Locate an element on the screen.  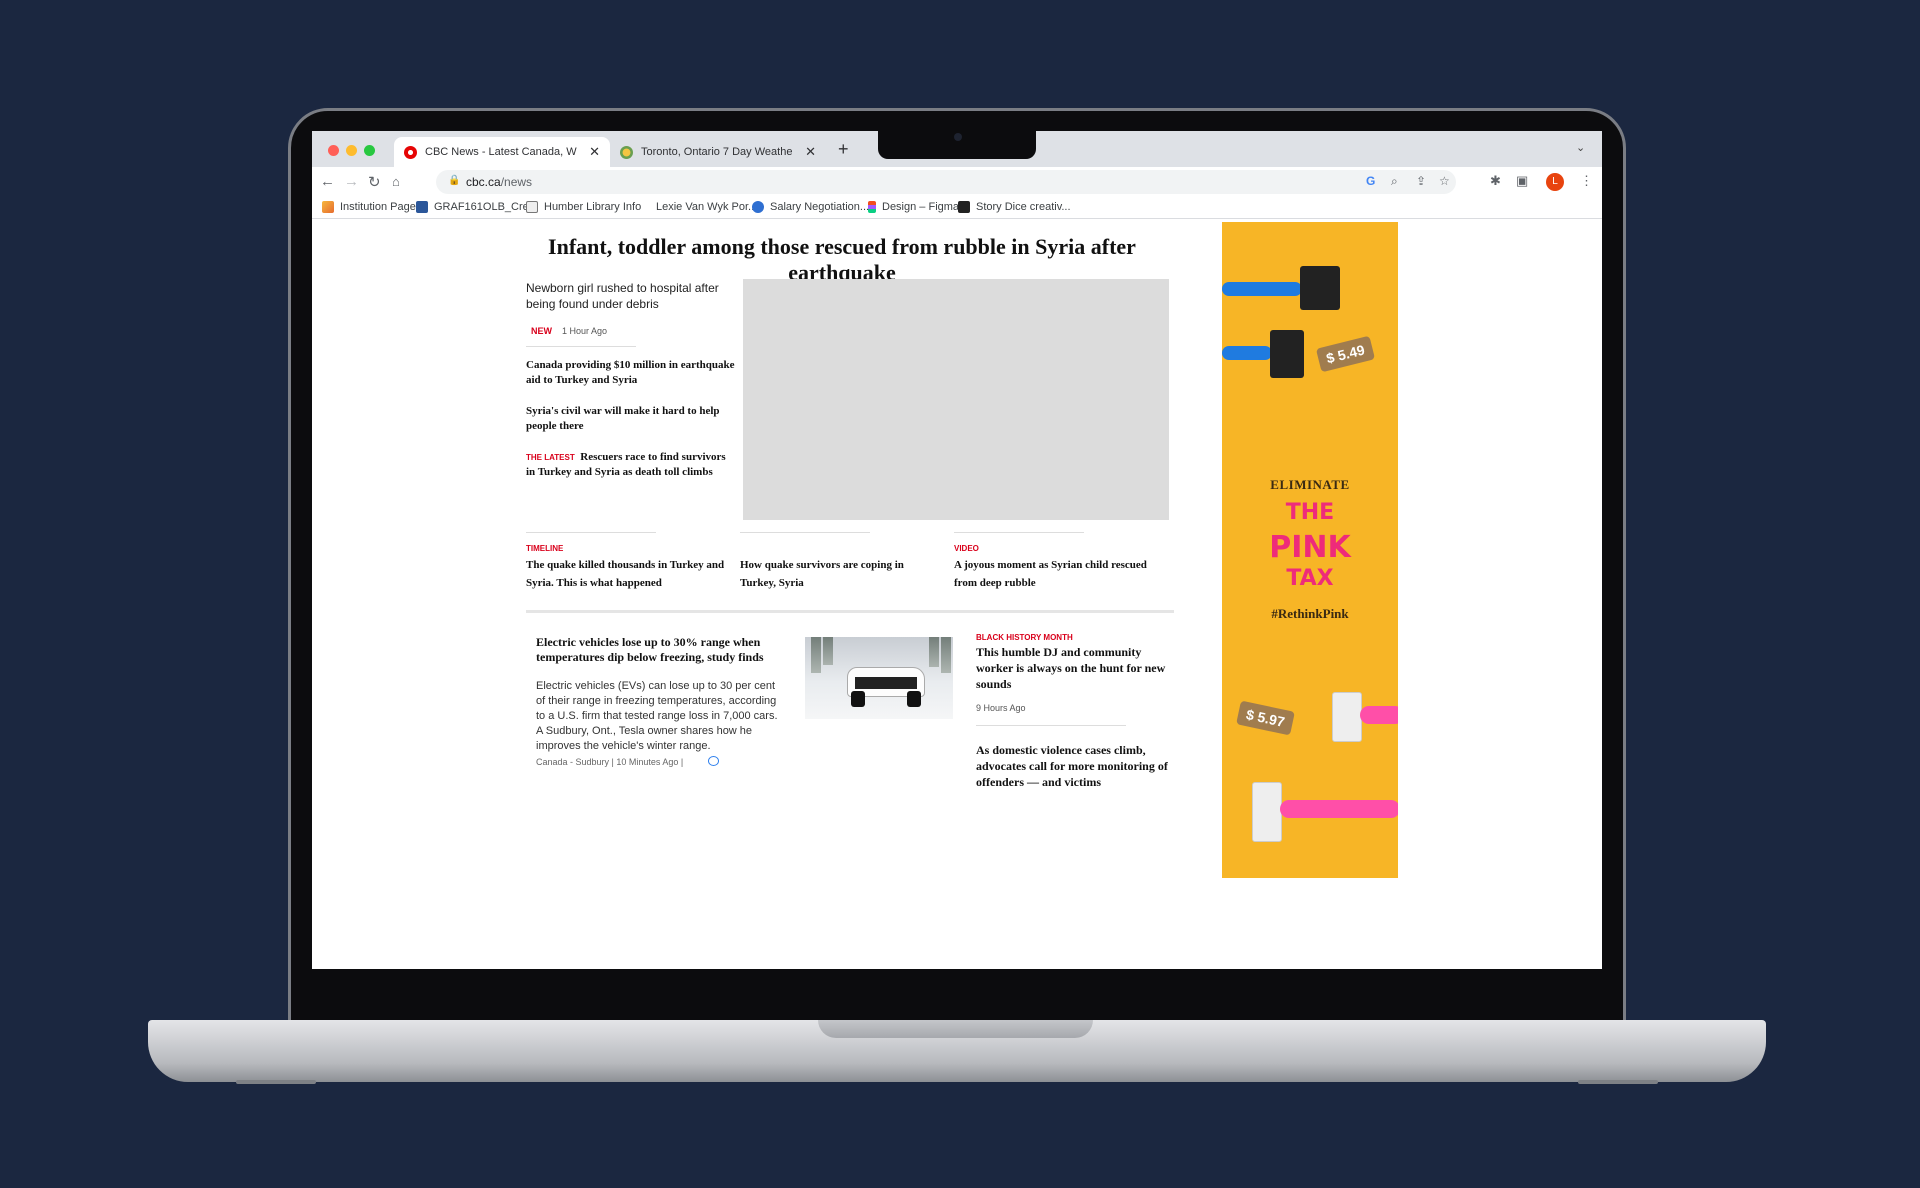
tab-weather: Toronto, Ontario 7 Day Weathe ✕ is located at coordinates (718, 152).